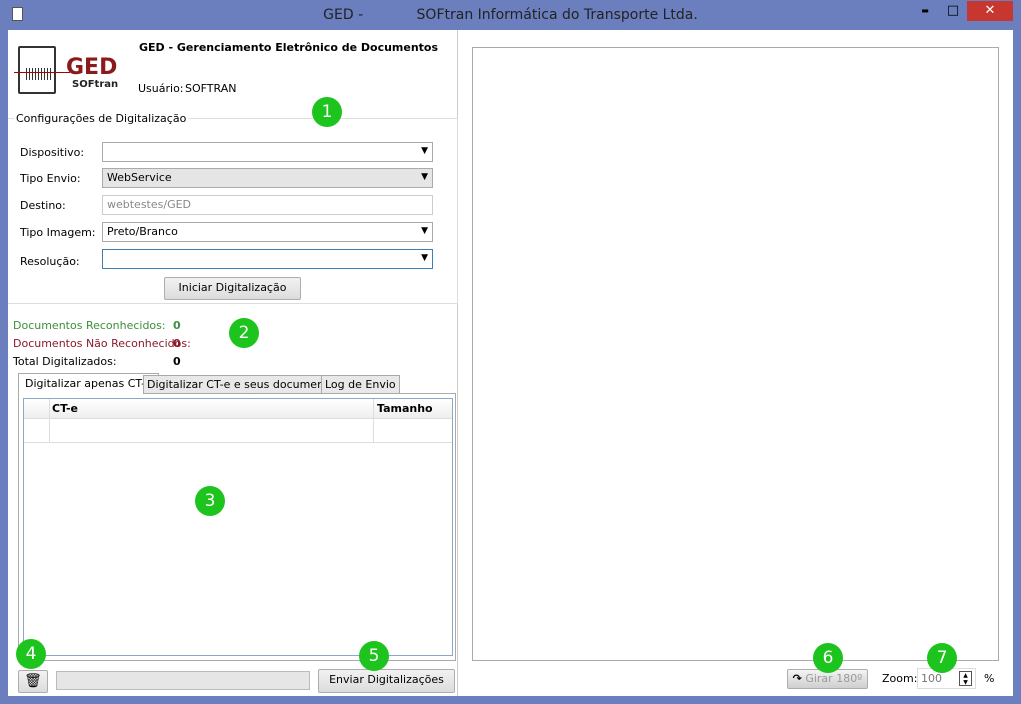 The width and height of the screenshot is (1021, 704). What do you see at coordinates (267, 205) in the screenshot?
I see `destino-field: webtestes/GED` at bounding box center [267, 205].